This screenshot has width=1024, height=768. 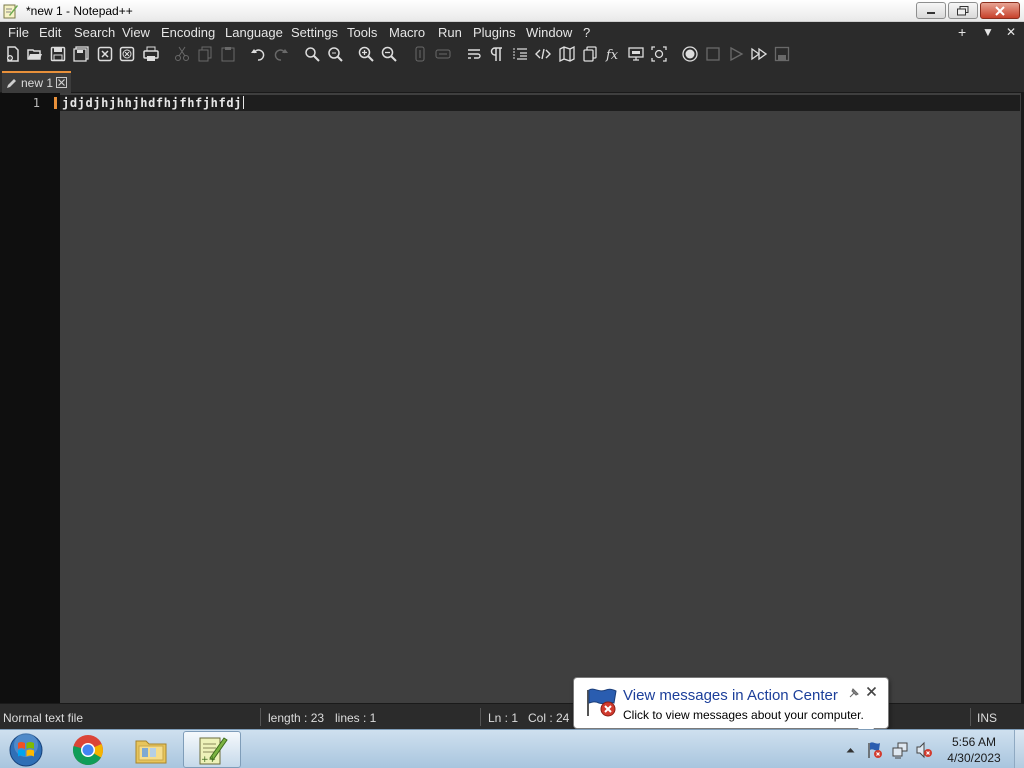 What do you see at coordinates (228, 54) in the screenshot?
I see `paste-button` at bounding box center [228, 54].